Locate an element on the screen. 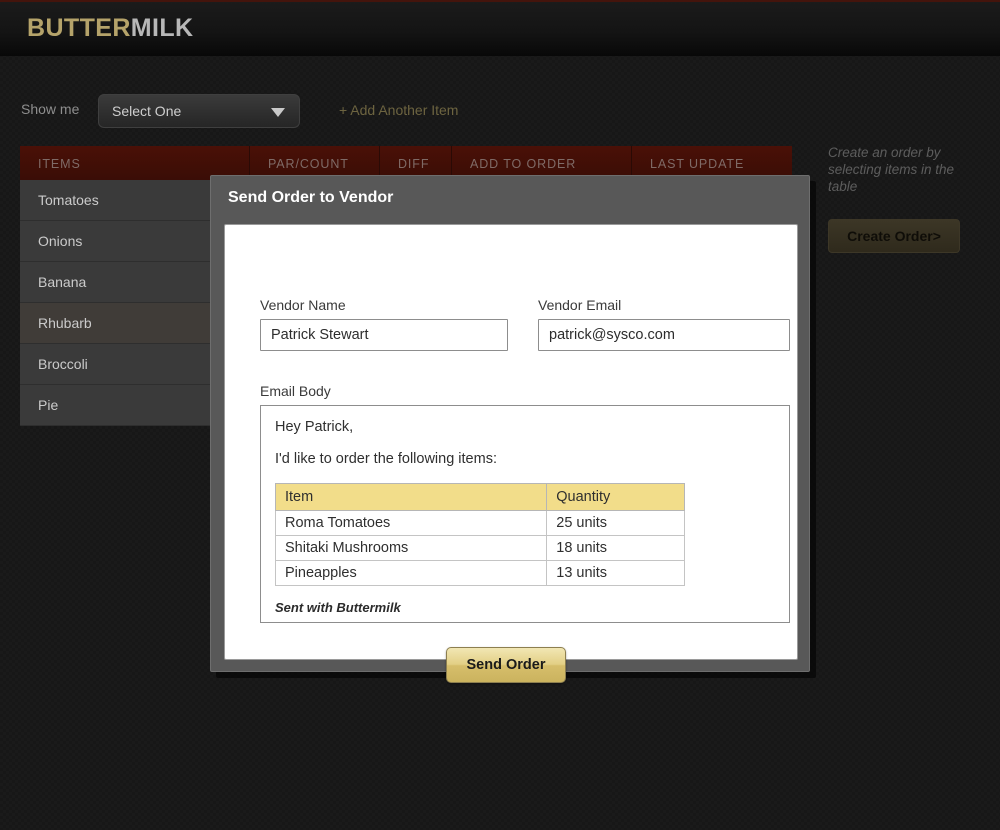  email-table-row: Roma Tomatoes 25 units is located at coordinates (479, 523).